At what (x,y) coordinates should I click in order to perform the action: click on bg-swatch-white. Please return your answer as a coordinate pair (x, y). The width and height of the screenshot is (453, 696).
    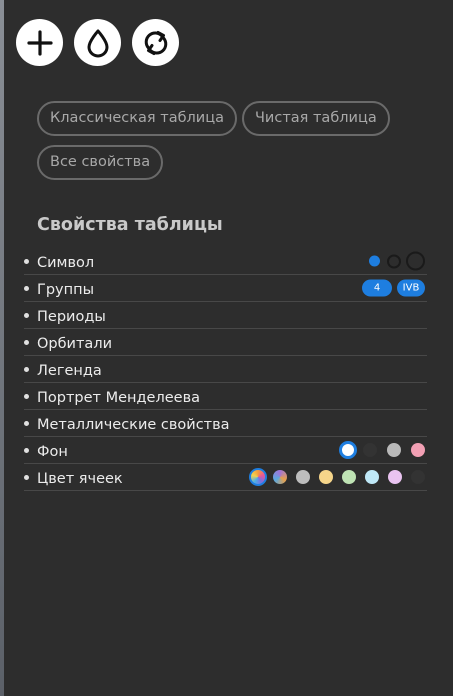
    Looking at the image, I should click on (348, 450).